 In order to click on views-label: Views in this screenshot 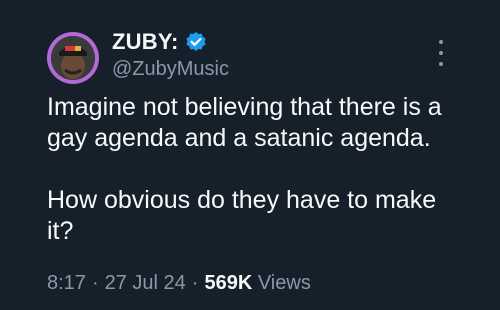, I will do `click(284, 283)`.